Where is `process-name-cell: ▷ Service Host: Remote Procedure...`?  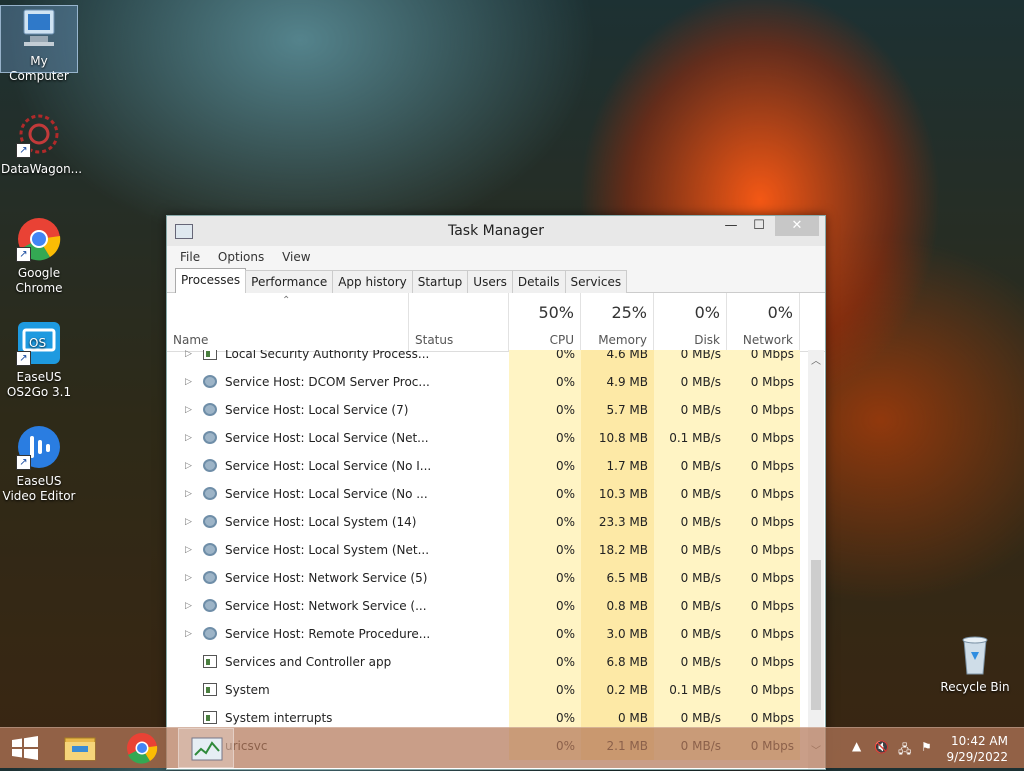 process-name-cell: ▷ Service Host: Remote Procedure... is located at coordinates (298, 634).